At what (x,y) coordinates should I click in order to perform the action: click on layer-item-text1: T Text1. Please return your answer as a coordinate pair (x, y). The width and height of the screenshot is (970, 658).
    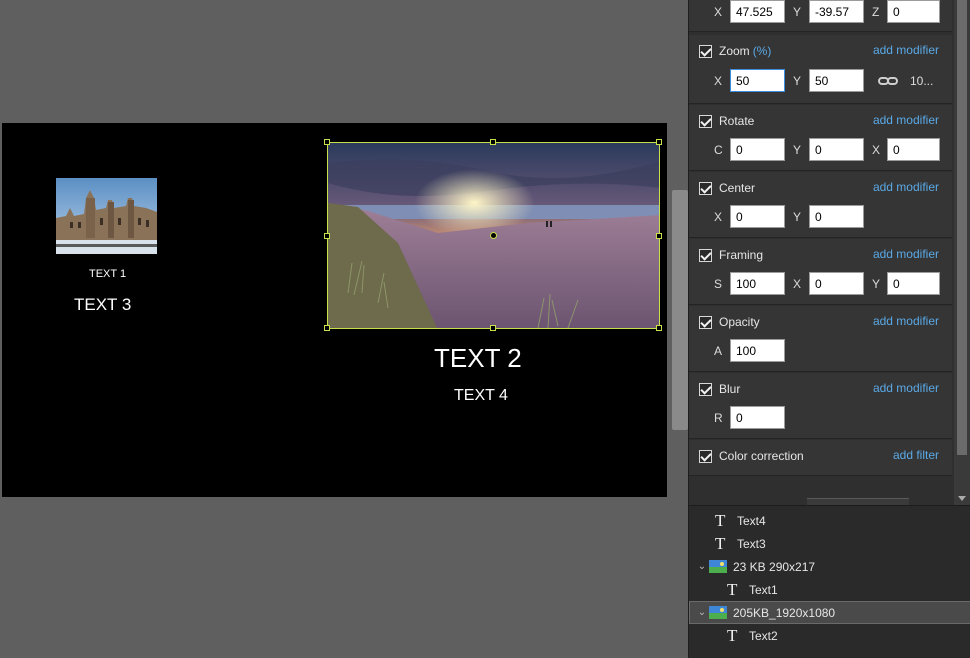
    Looking at the image, I should click on (829, 589).